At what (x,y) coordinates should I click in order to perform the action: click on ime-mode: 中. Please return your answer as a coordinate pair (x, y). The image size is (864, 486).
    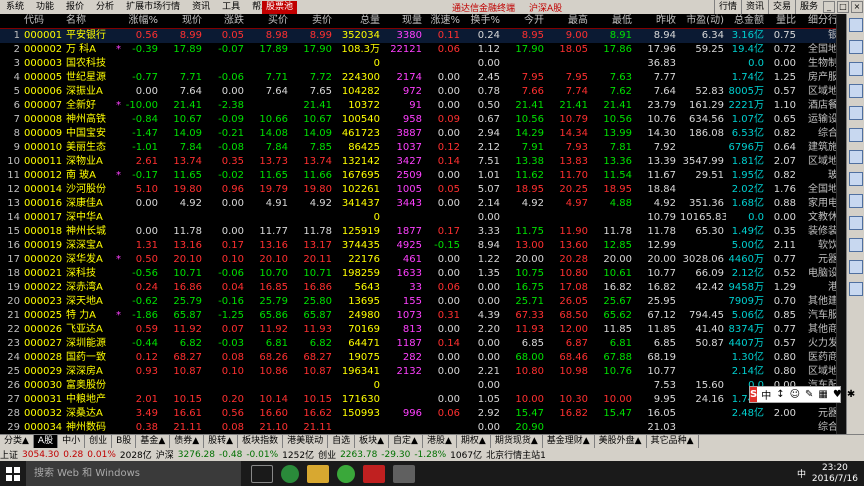
    Looking at the image, I should click on (766, 394).